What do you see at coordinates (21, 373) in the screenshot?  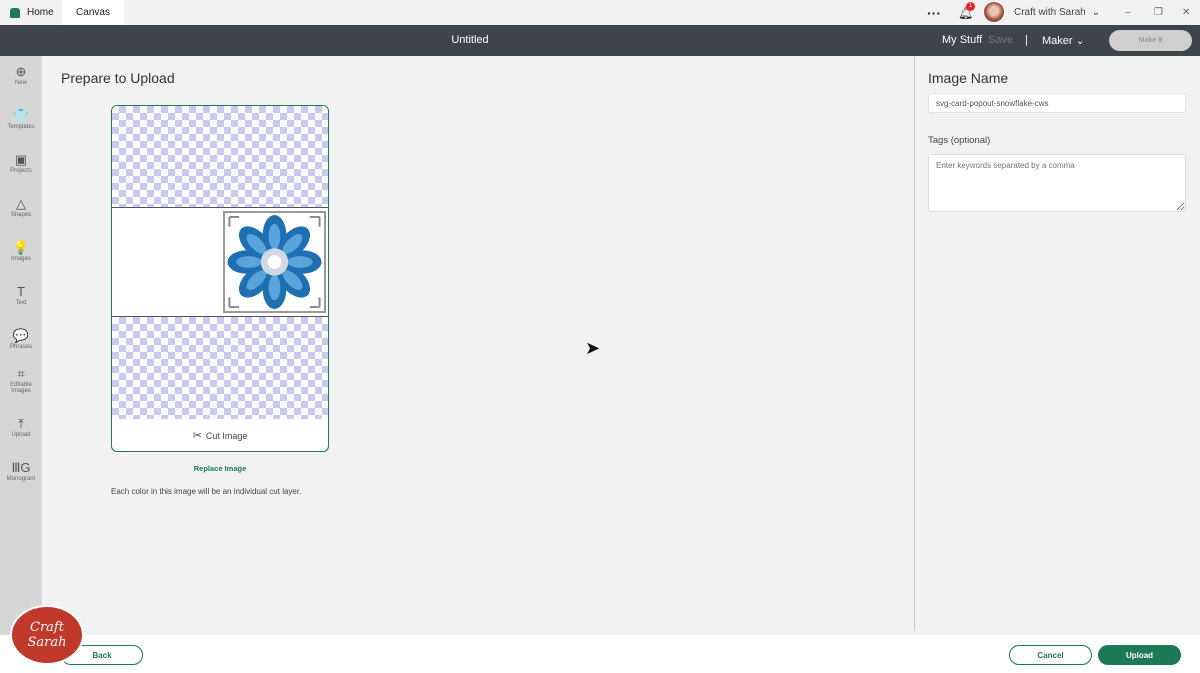 I see `editable-images-icon: ⌗` at bounding box center [21, 373].